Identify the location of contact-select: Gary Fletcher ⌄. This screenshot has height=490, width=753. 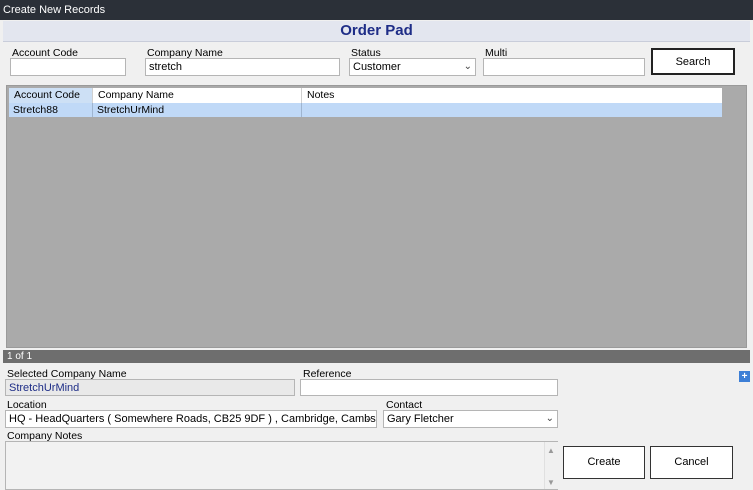
(470, 419).